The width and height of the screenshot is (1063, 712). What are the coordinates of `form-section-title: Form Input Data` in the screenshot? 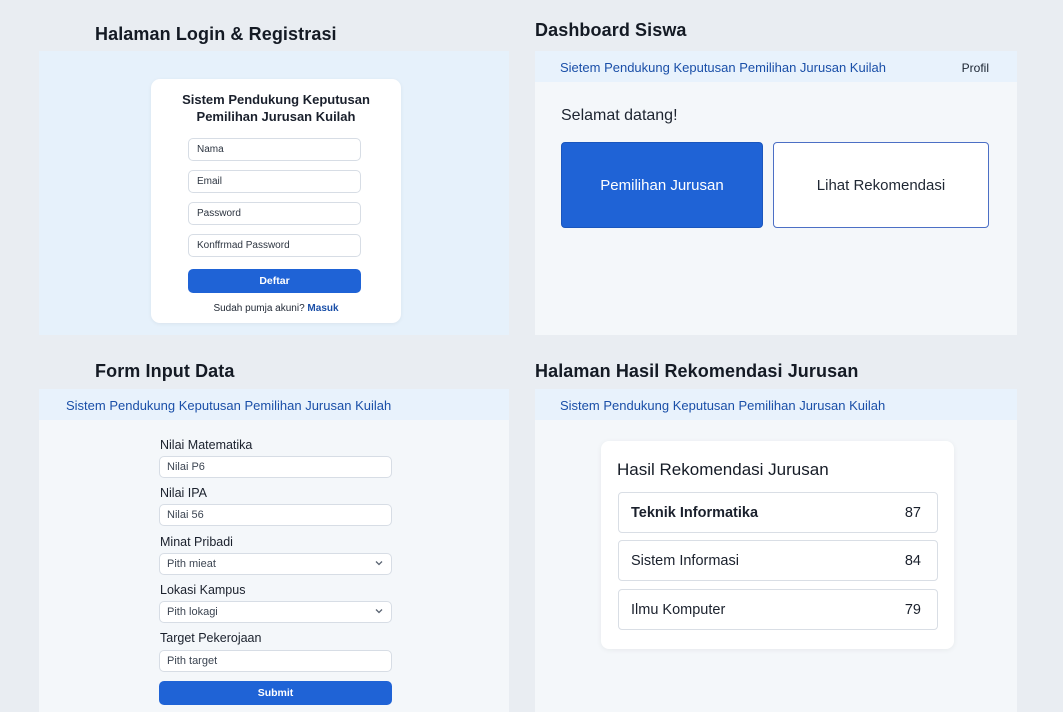 It's located at (165, 371).